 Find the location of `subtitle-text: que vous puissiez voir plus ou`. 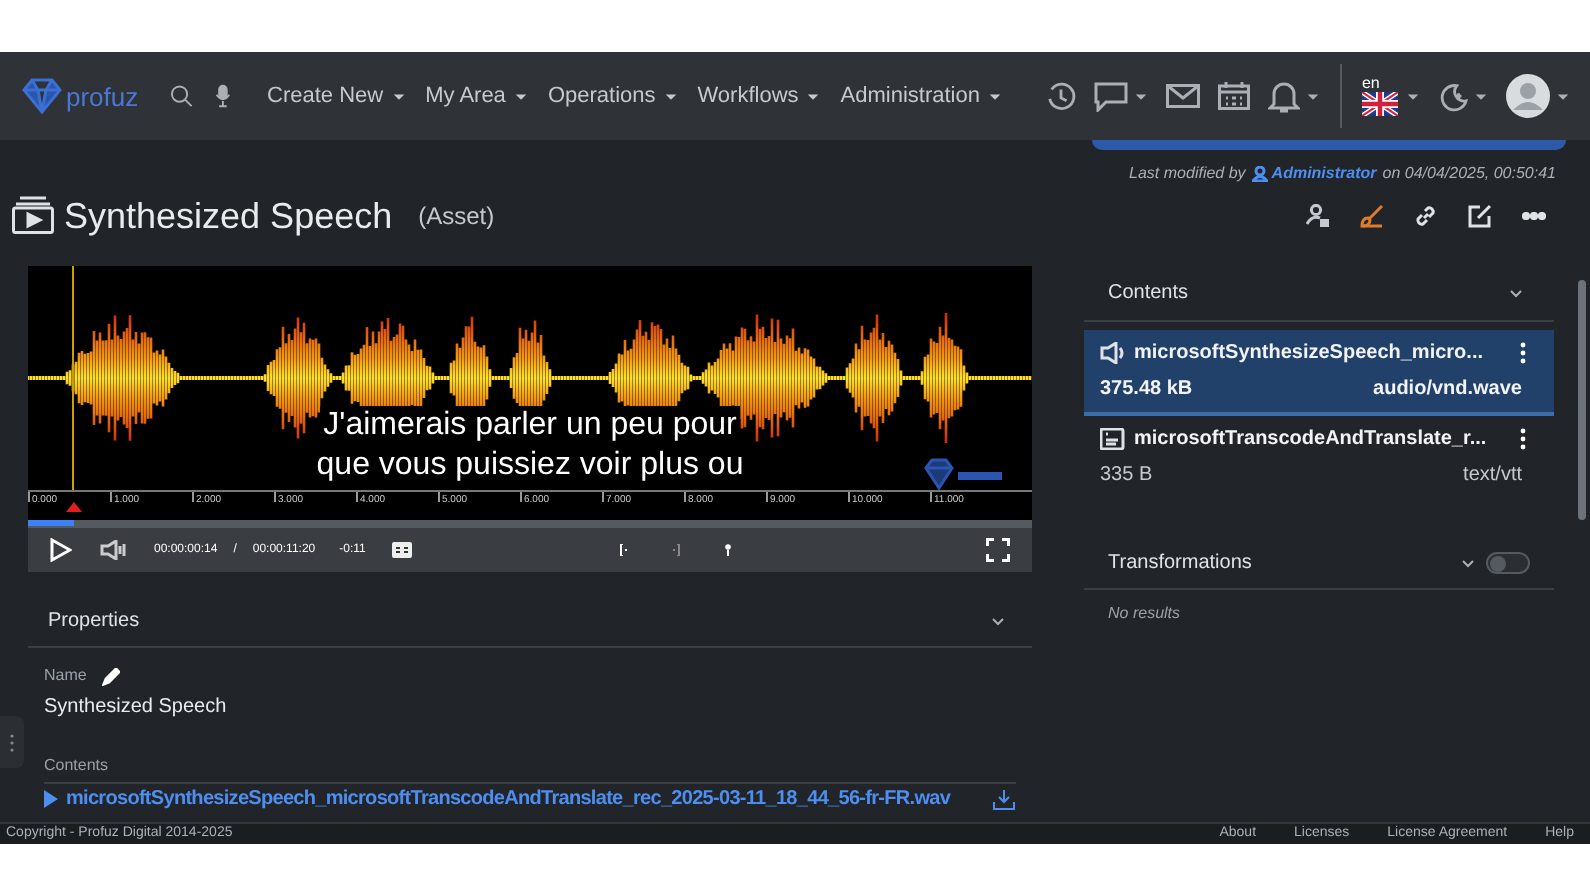

subtitle-text: que vous puissiez voir plus ou is located at coordinates (530, 466).